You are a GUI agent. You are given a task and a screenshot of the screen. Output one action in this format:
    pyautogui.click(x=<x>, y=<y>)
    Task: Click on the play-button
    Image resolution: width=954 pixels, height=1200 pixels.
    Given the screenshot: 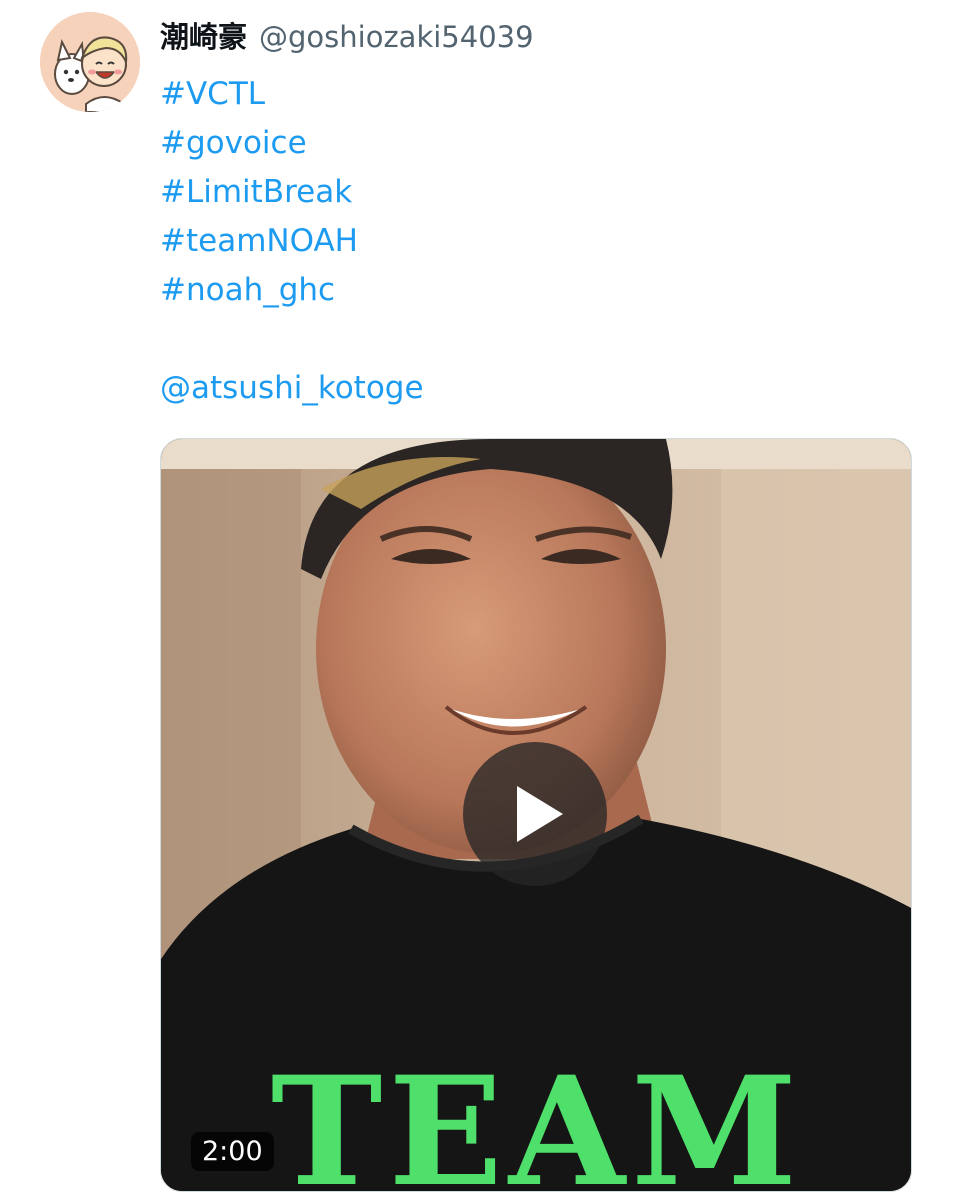 What is the action you would take?
    pyautogui.click(x=535, y=814)
    